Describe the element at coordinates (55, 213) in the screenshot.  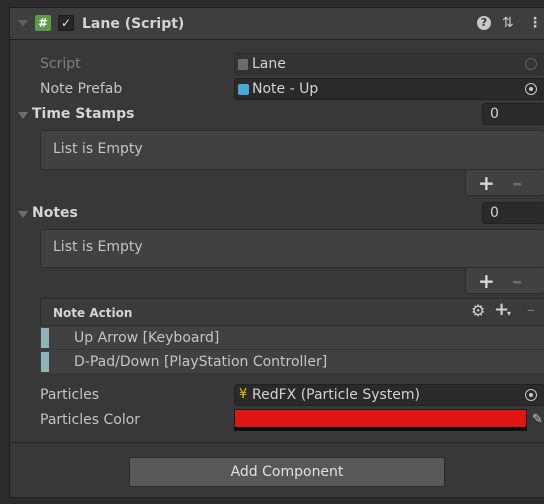
I see `notes-label: Notes` at that location.